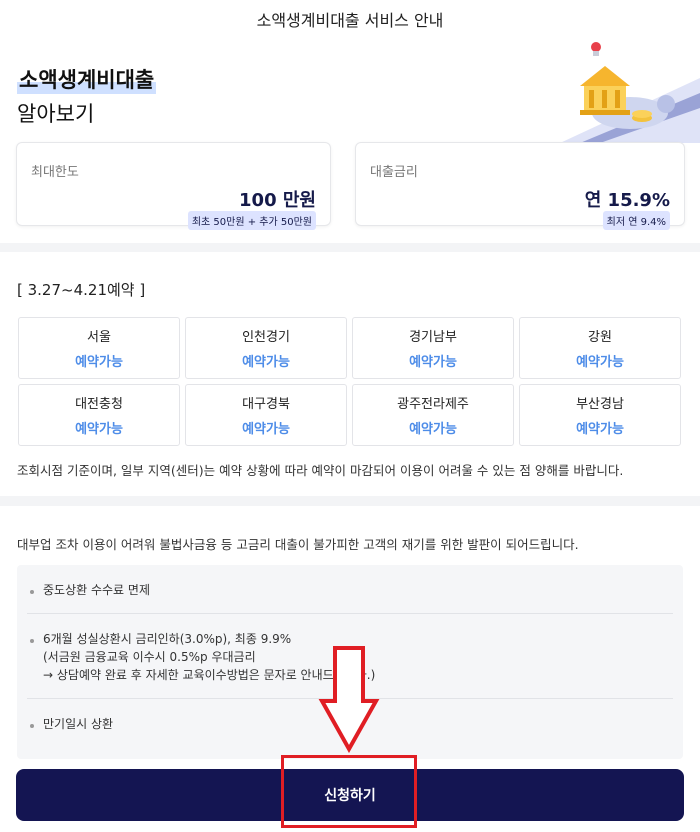 This screenshot has height=832, width=700. I want to click on region-name: 대전충청, so click(99, 404).